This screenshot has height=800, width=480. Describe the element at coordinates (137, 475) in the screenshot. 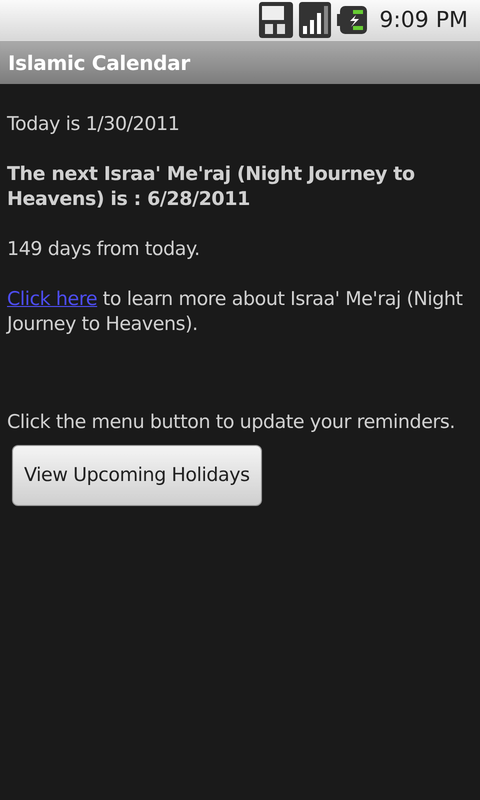

I see `view-holidays-button: View Upcoming Holidays` at that location.